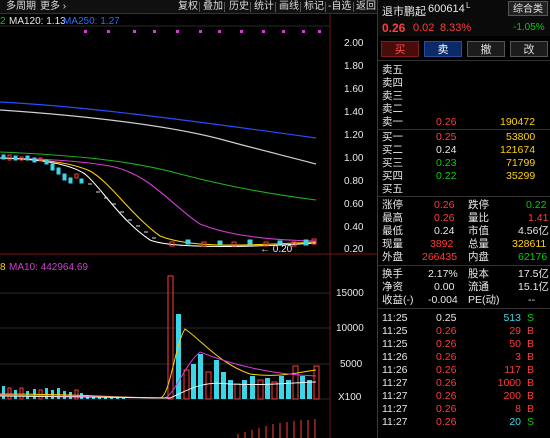  Describe the element at coordinates (464, 163) in the screenshot. I see `bid-row: 买三 0.23 71799` at that location.